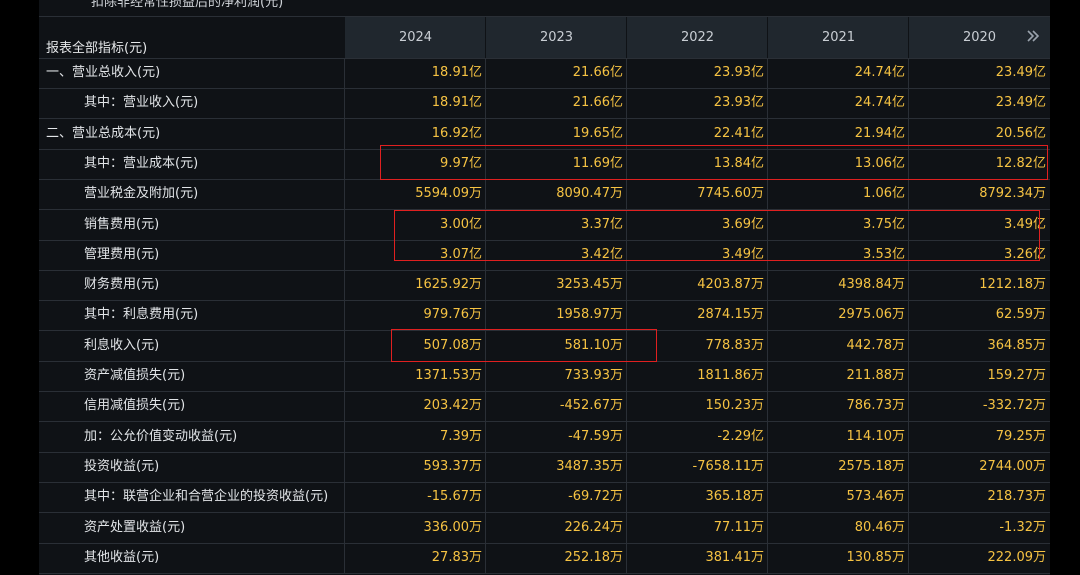  What do you see at coordinates (597, 72) in the screenshot?
I see `cell-value: 21.66亿` at bounding box center [597, 72].